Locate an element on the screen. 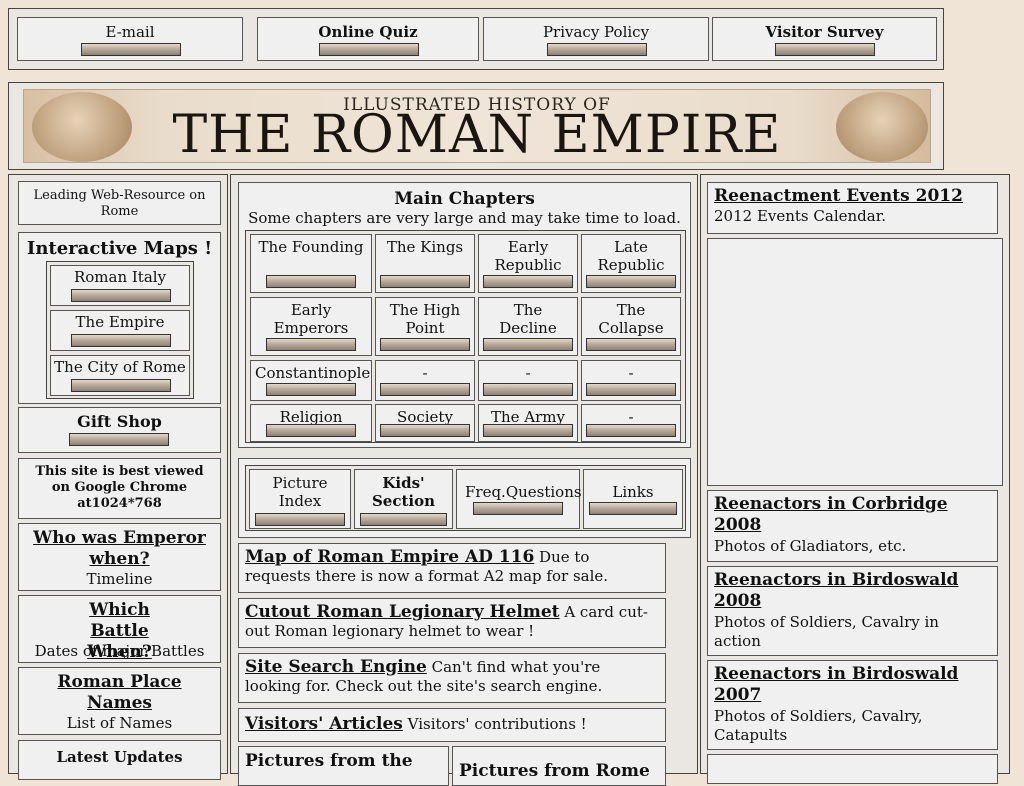 Image resolution: width=1024 pixels, height=786 pixels. map-city-of-rome-label: The City of Rome is located at coordinates (120, 367).